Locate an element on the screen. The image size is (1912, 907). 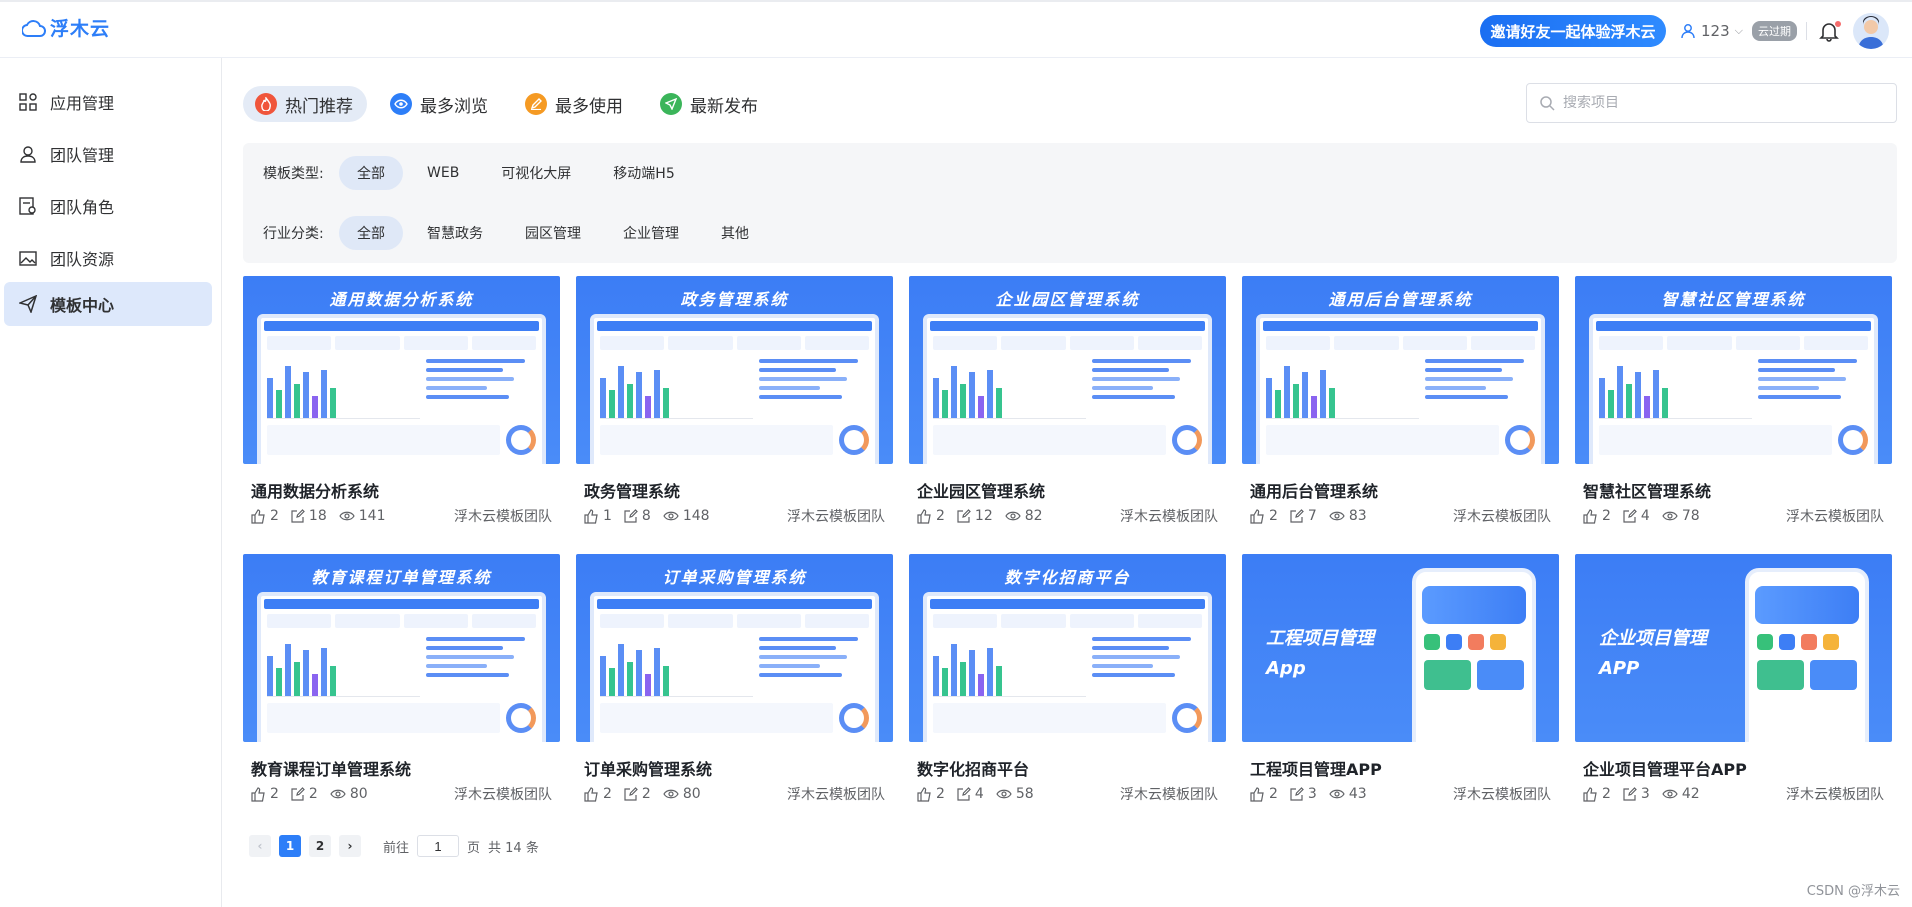
template-thumbnail: 通用数据分析系统 is located at coordinates (401, 370).